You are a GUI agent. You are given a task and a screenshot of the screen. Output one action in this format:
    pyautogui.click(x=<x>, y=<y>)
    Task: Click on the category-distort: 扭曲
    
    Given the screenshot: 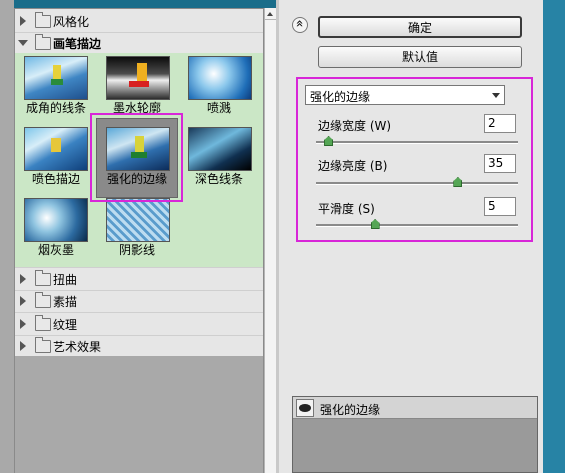 What is the action you would take?
    pyautogui.click(x=139, y=279)
    